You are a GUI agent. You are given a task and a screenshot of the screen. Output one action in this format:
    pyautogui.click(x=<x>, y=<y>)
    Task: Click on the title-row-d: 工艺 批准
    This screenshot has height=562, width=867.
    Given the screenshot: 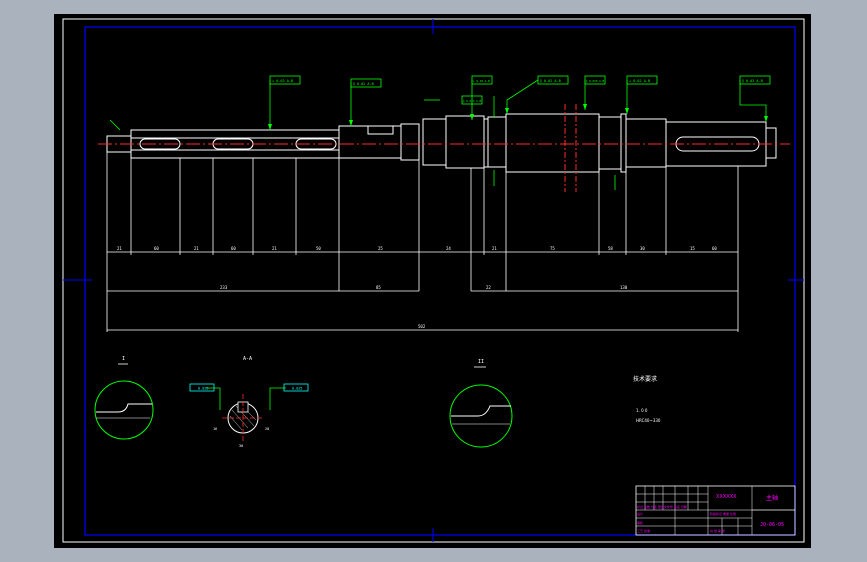 What is the action you would take?
    pyautogui.click(x=643, y=530)
    